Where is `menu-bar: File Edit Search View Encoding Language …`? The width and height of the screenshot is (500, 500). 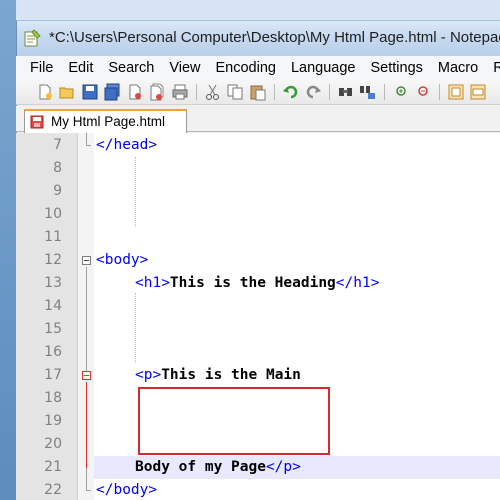 menu-bar: File Edit Search View Encoding Language … is located at coordinates (258, 68).